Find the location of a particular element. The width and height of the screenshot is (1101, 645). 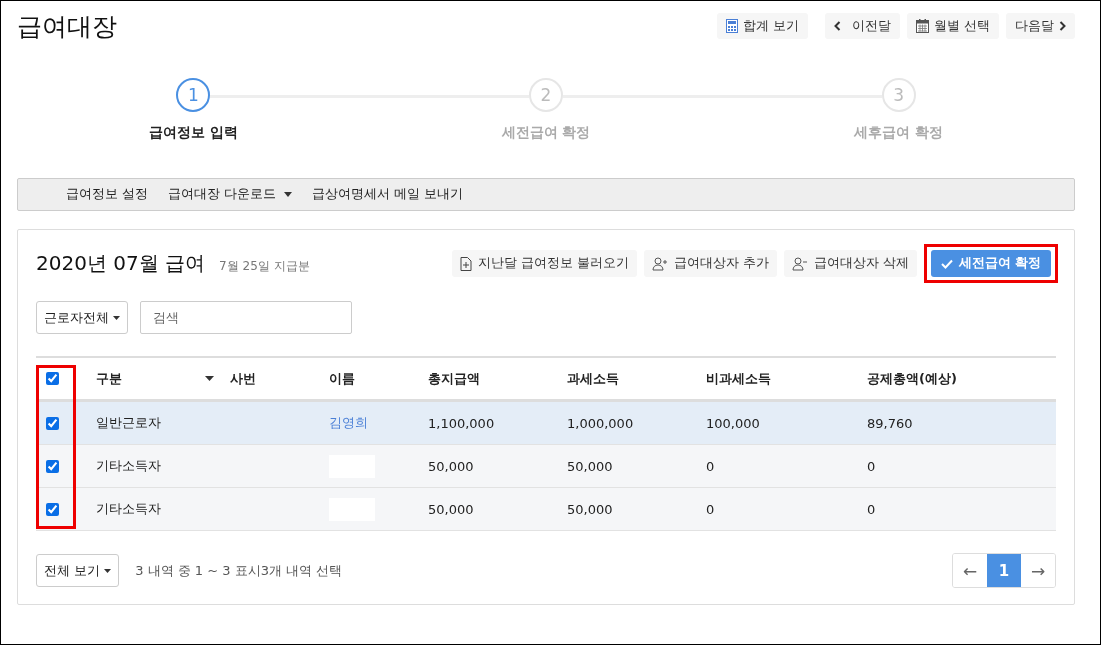

record-summary: 3 내역 중 1 ~ 3 표시3개 내역 선택 is located at coordinates (239, 570).